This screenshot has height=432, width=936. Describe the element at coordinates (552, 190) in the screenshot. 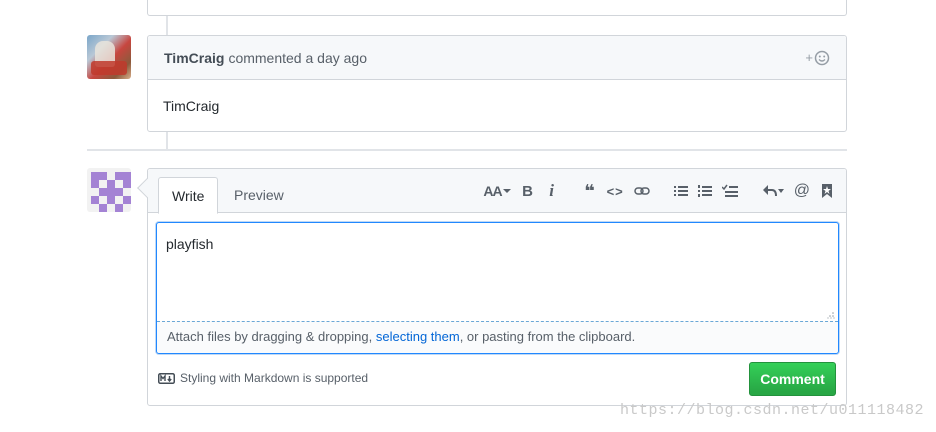

I see `italic-button: i` at that location.